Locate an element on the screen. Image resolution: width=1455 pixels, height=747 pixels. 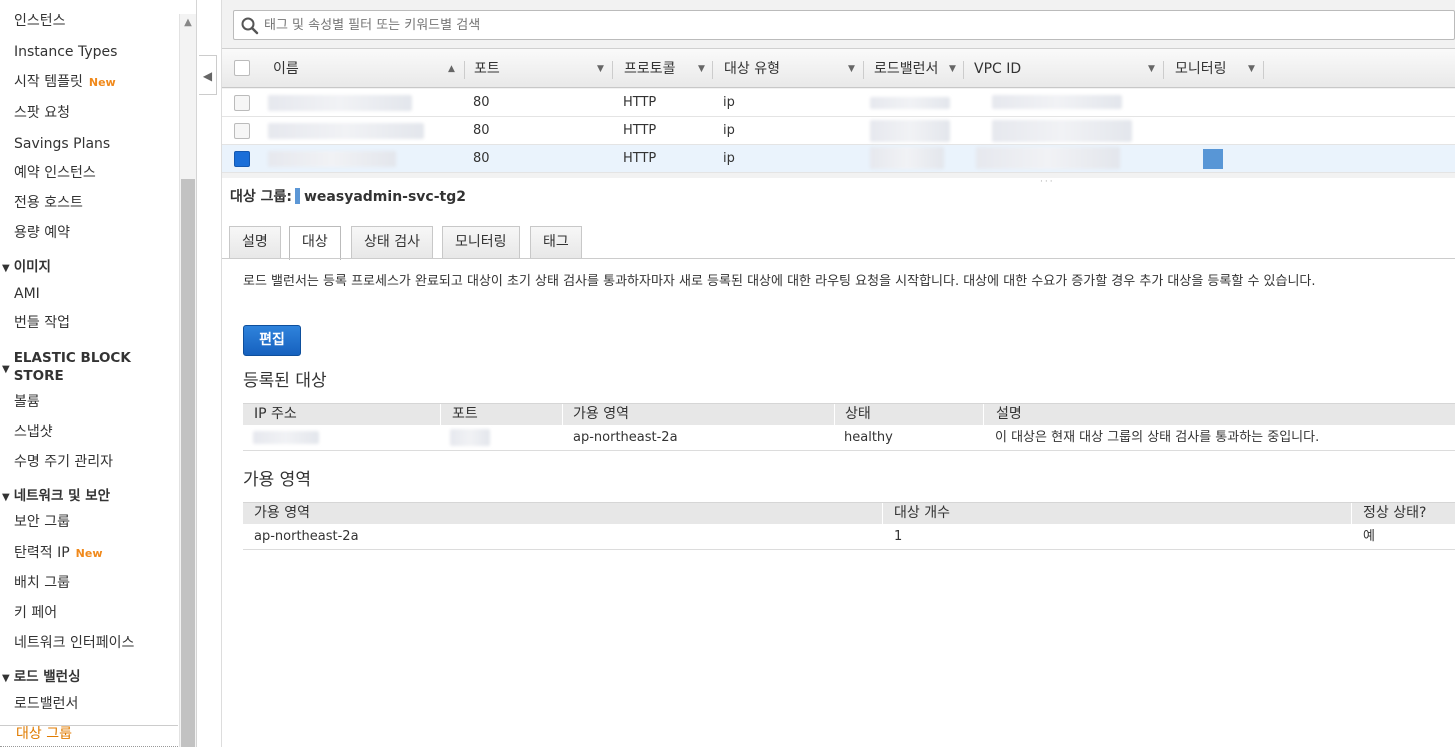
sidebar-item-lifecycle-manager: 수명 주기 관리자 is located at coordinates (63, 462).